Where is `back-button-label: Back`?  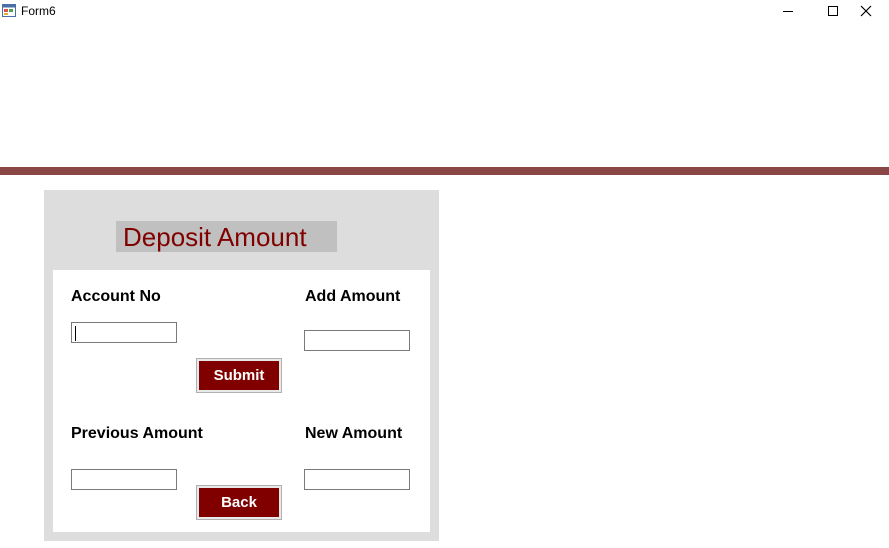 back-button-label: Back is located at coordinates (239, 502).